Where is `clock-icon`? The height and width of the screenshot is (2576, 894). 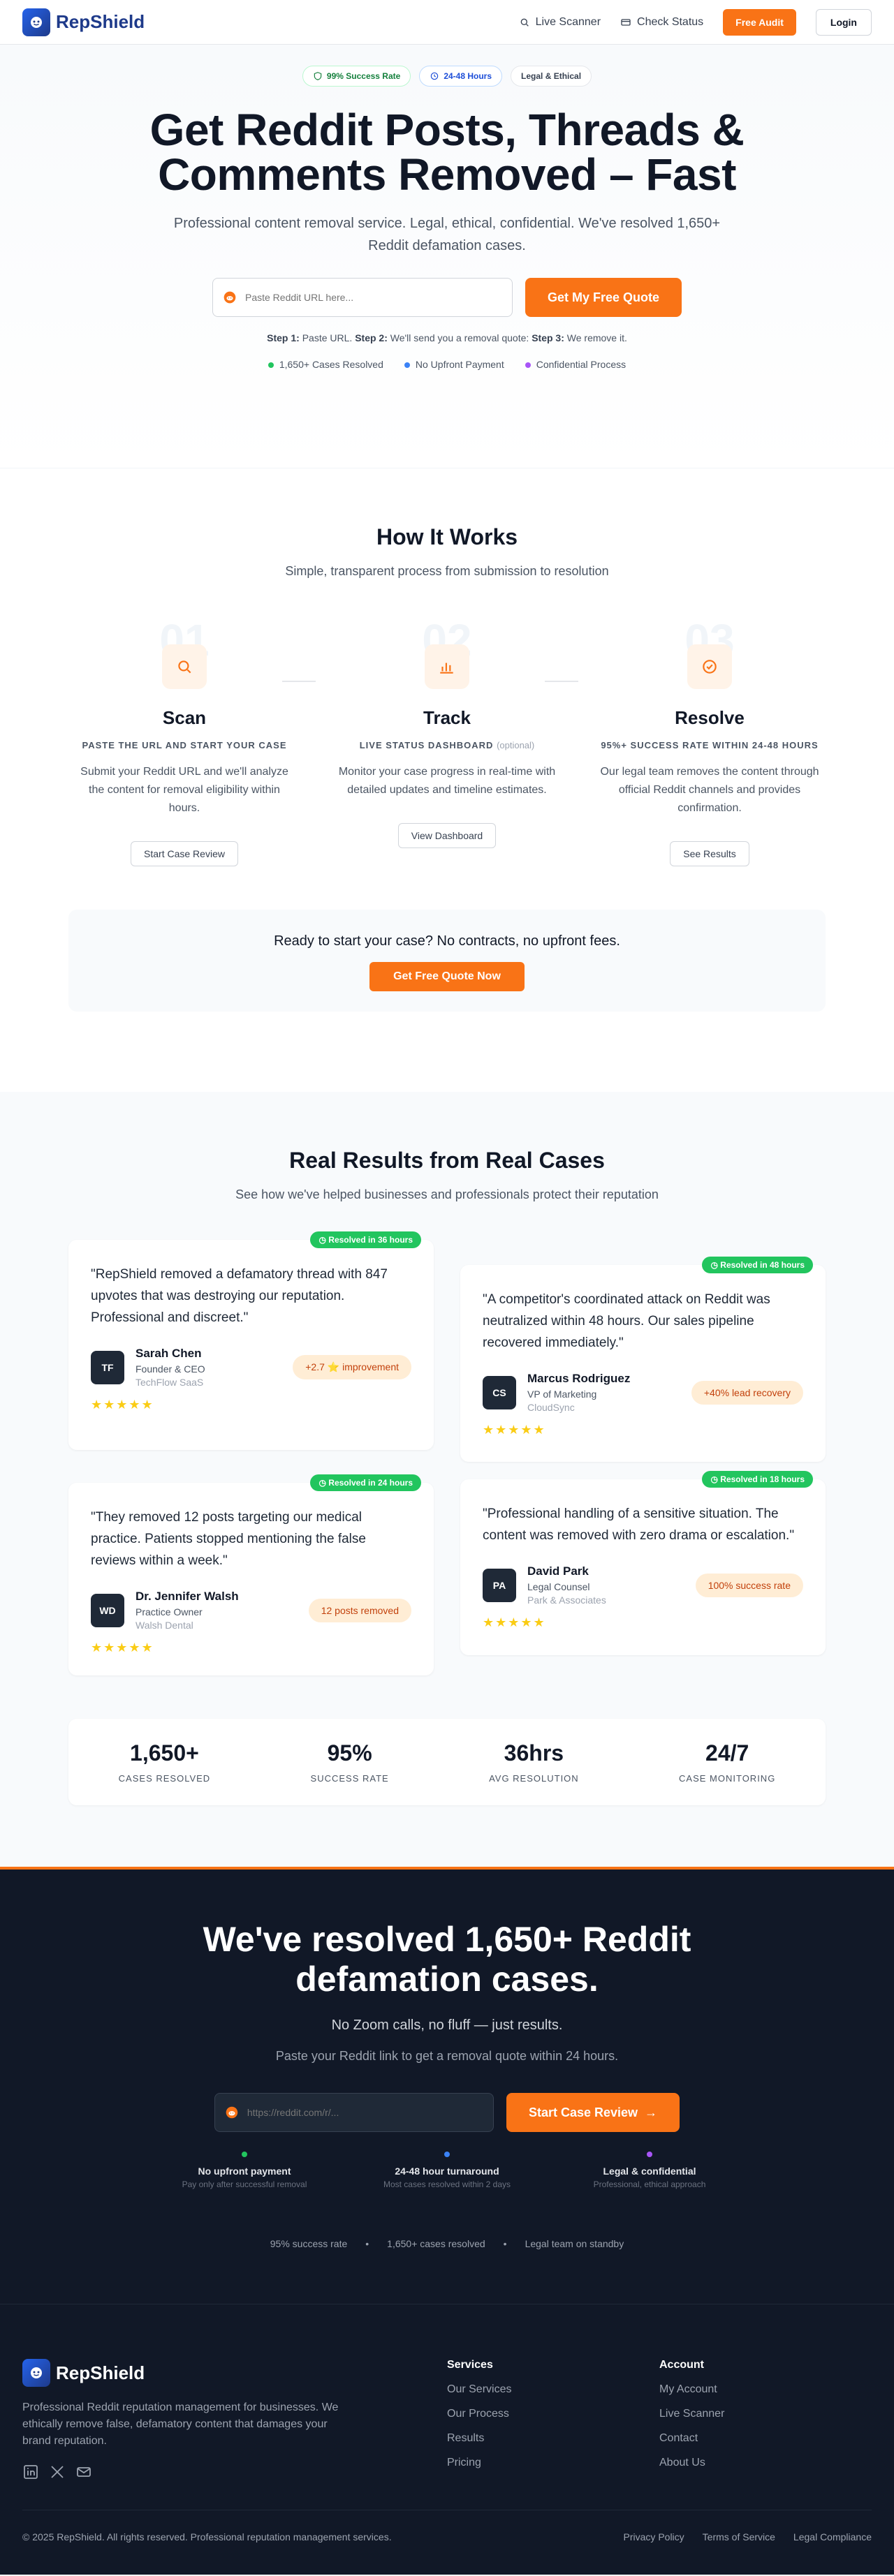 clock-icon is located at coordinates (435, 76).